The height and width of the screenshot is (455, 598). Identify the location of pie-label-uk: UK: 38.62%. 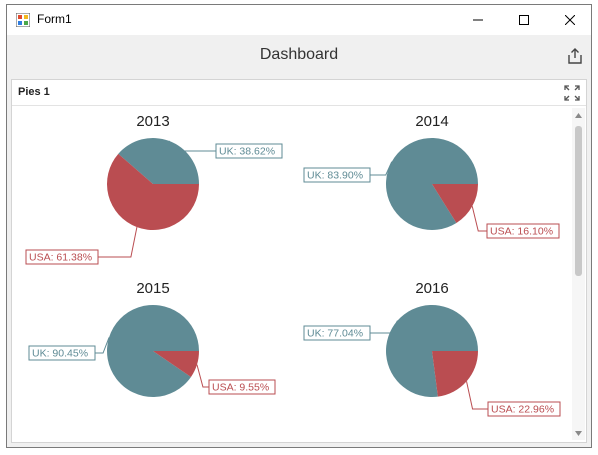
(247, 152).